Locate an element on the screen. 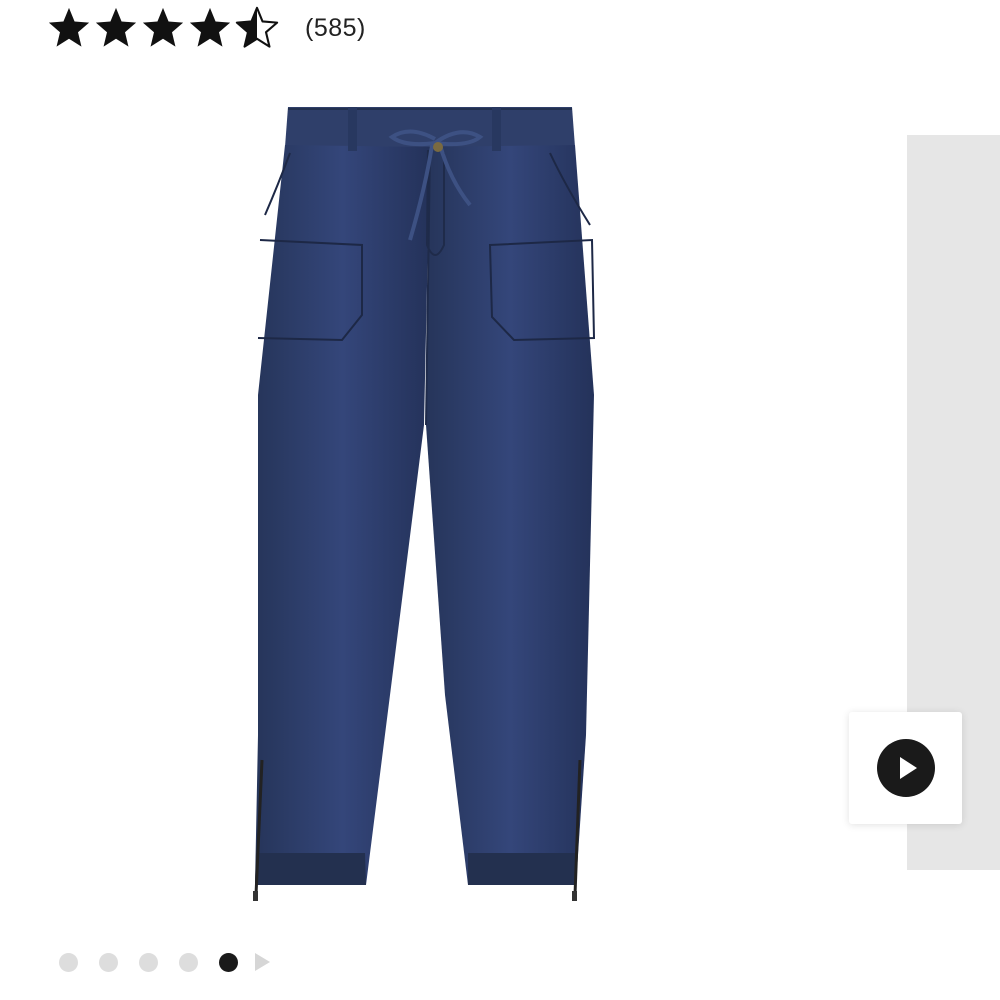 The height and width of the screenshot is (1000, 1000). carousel-pagination is located at coordinates (164, 962).